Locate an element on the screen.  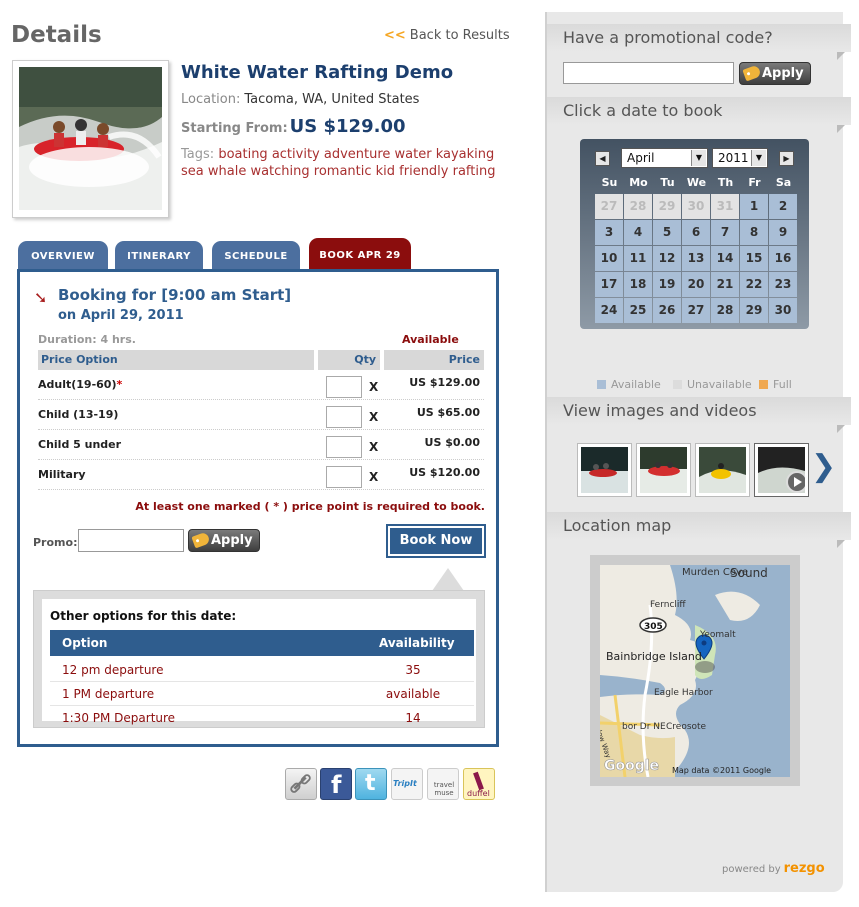
tripit-icon: TripIt is located at coordinates (407, 784).